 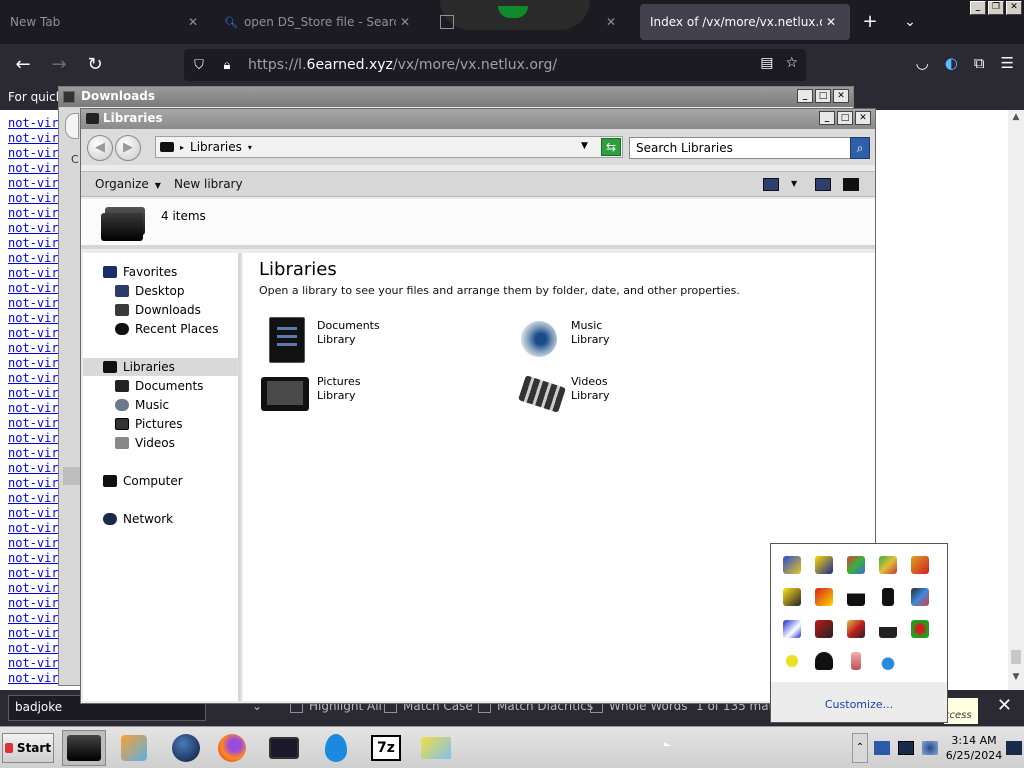 What do you see at coordinates (791, 63) in the screenshot?
I see `bookmark-star-icon: ☆` at bounding box center [791, 63].